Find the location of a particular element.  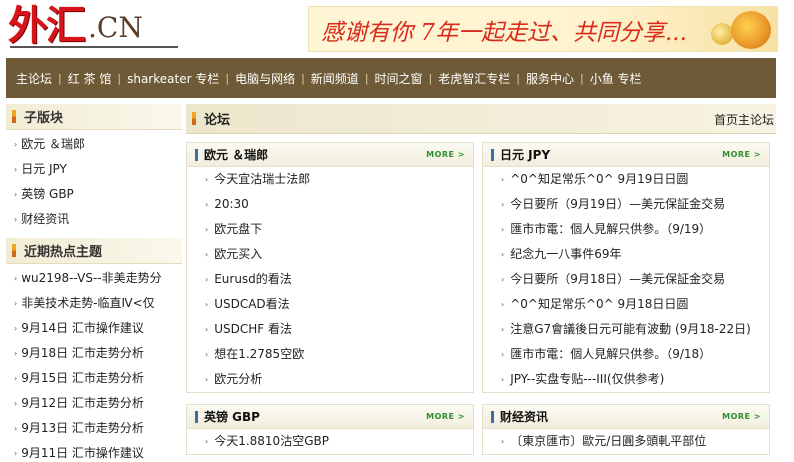

thread-item: › ^0^知足常乐^0^ 9月19日日圆 is located at coordinates (626, 179).